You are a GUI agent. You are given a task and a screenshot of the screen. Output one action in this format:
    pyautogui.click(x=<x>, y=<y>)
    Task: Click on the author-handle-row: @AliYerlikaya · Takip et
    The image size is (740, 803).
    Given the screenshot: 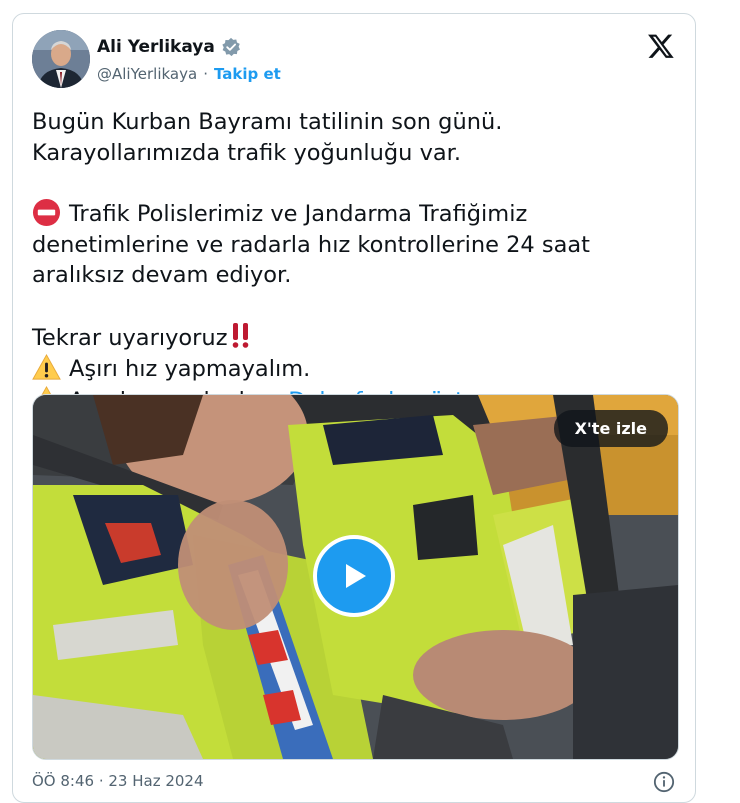 What is the action you would take?
    pyautogui.click(x=189, y=74)
    